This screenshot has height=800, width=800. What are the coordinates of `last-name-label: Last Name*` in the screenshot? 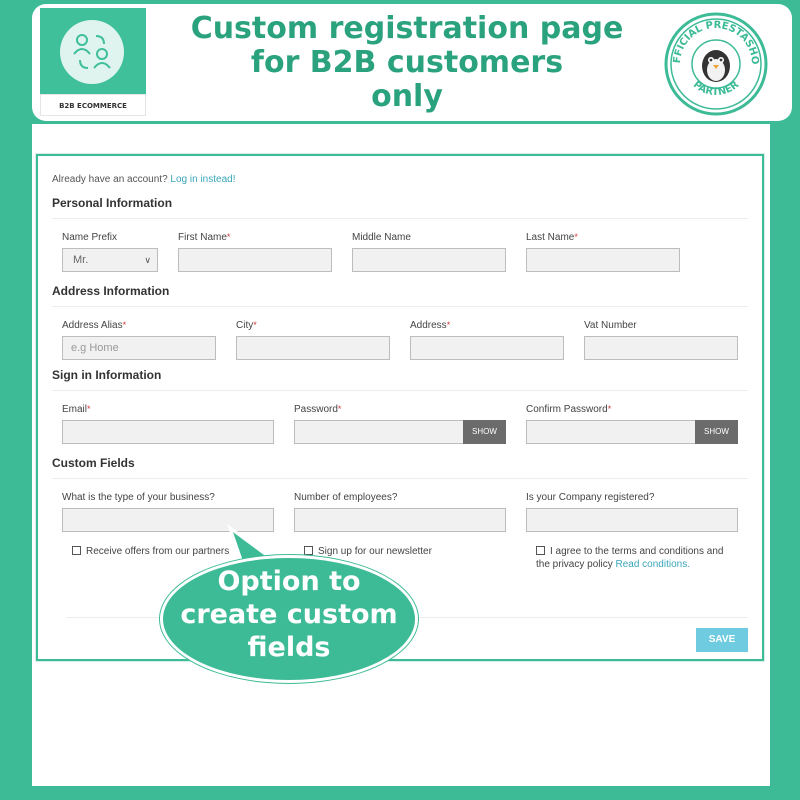 It's located at (552, 237).